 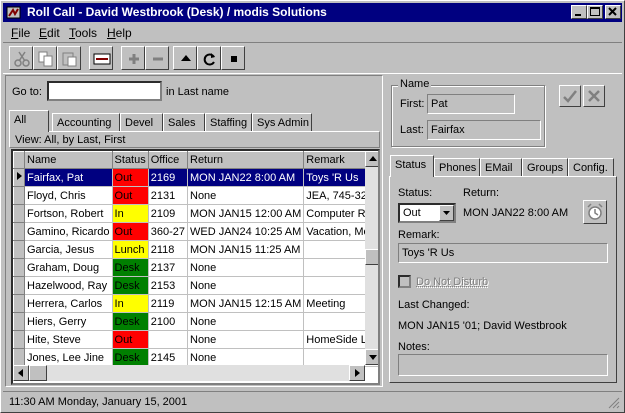 What do you see at coordinates (501, 167) in the screenshot?
I see `tab-email: EMail` at bounding box center [501, 167].